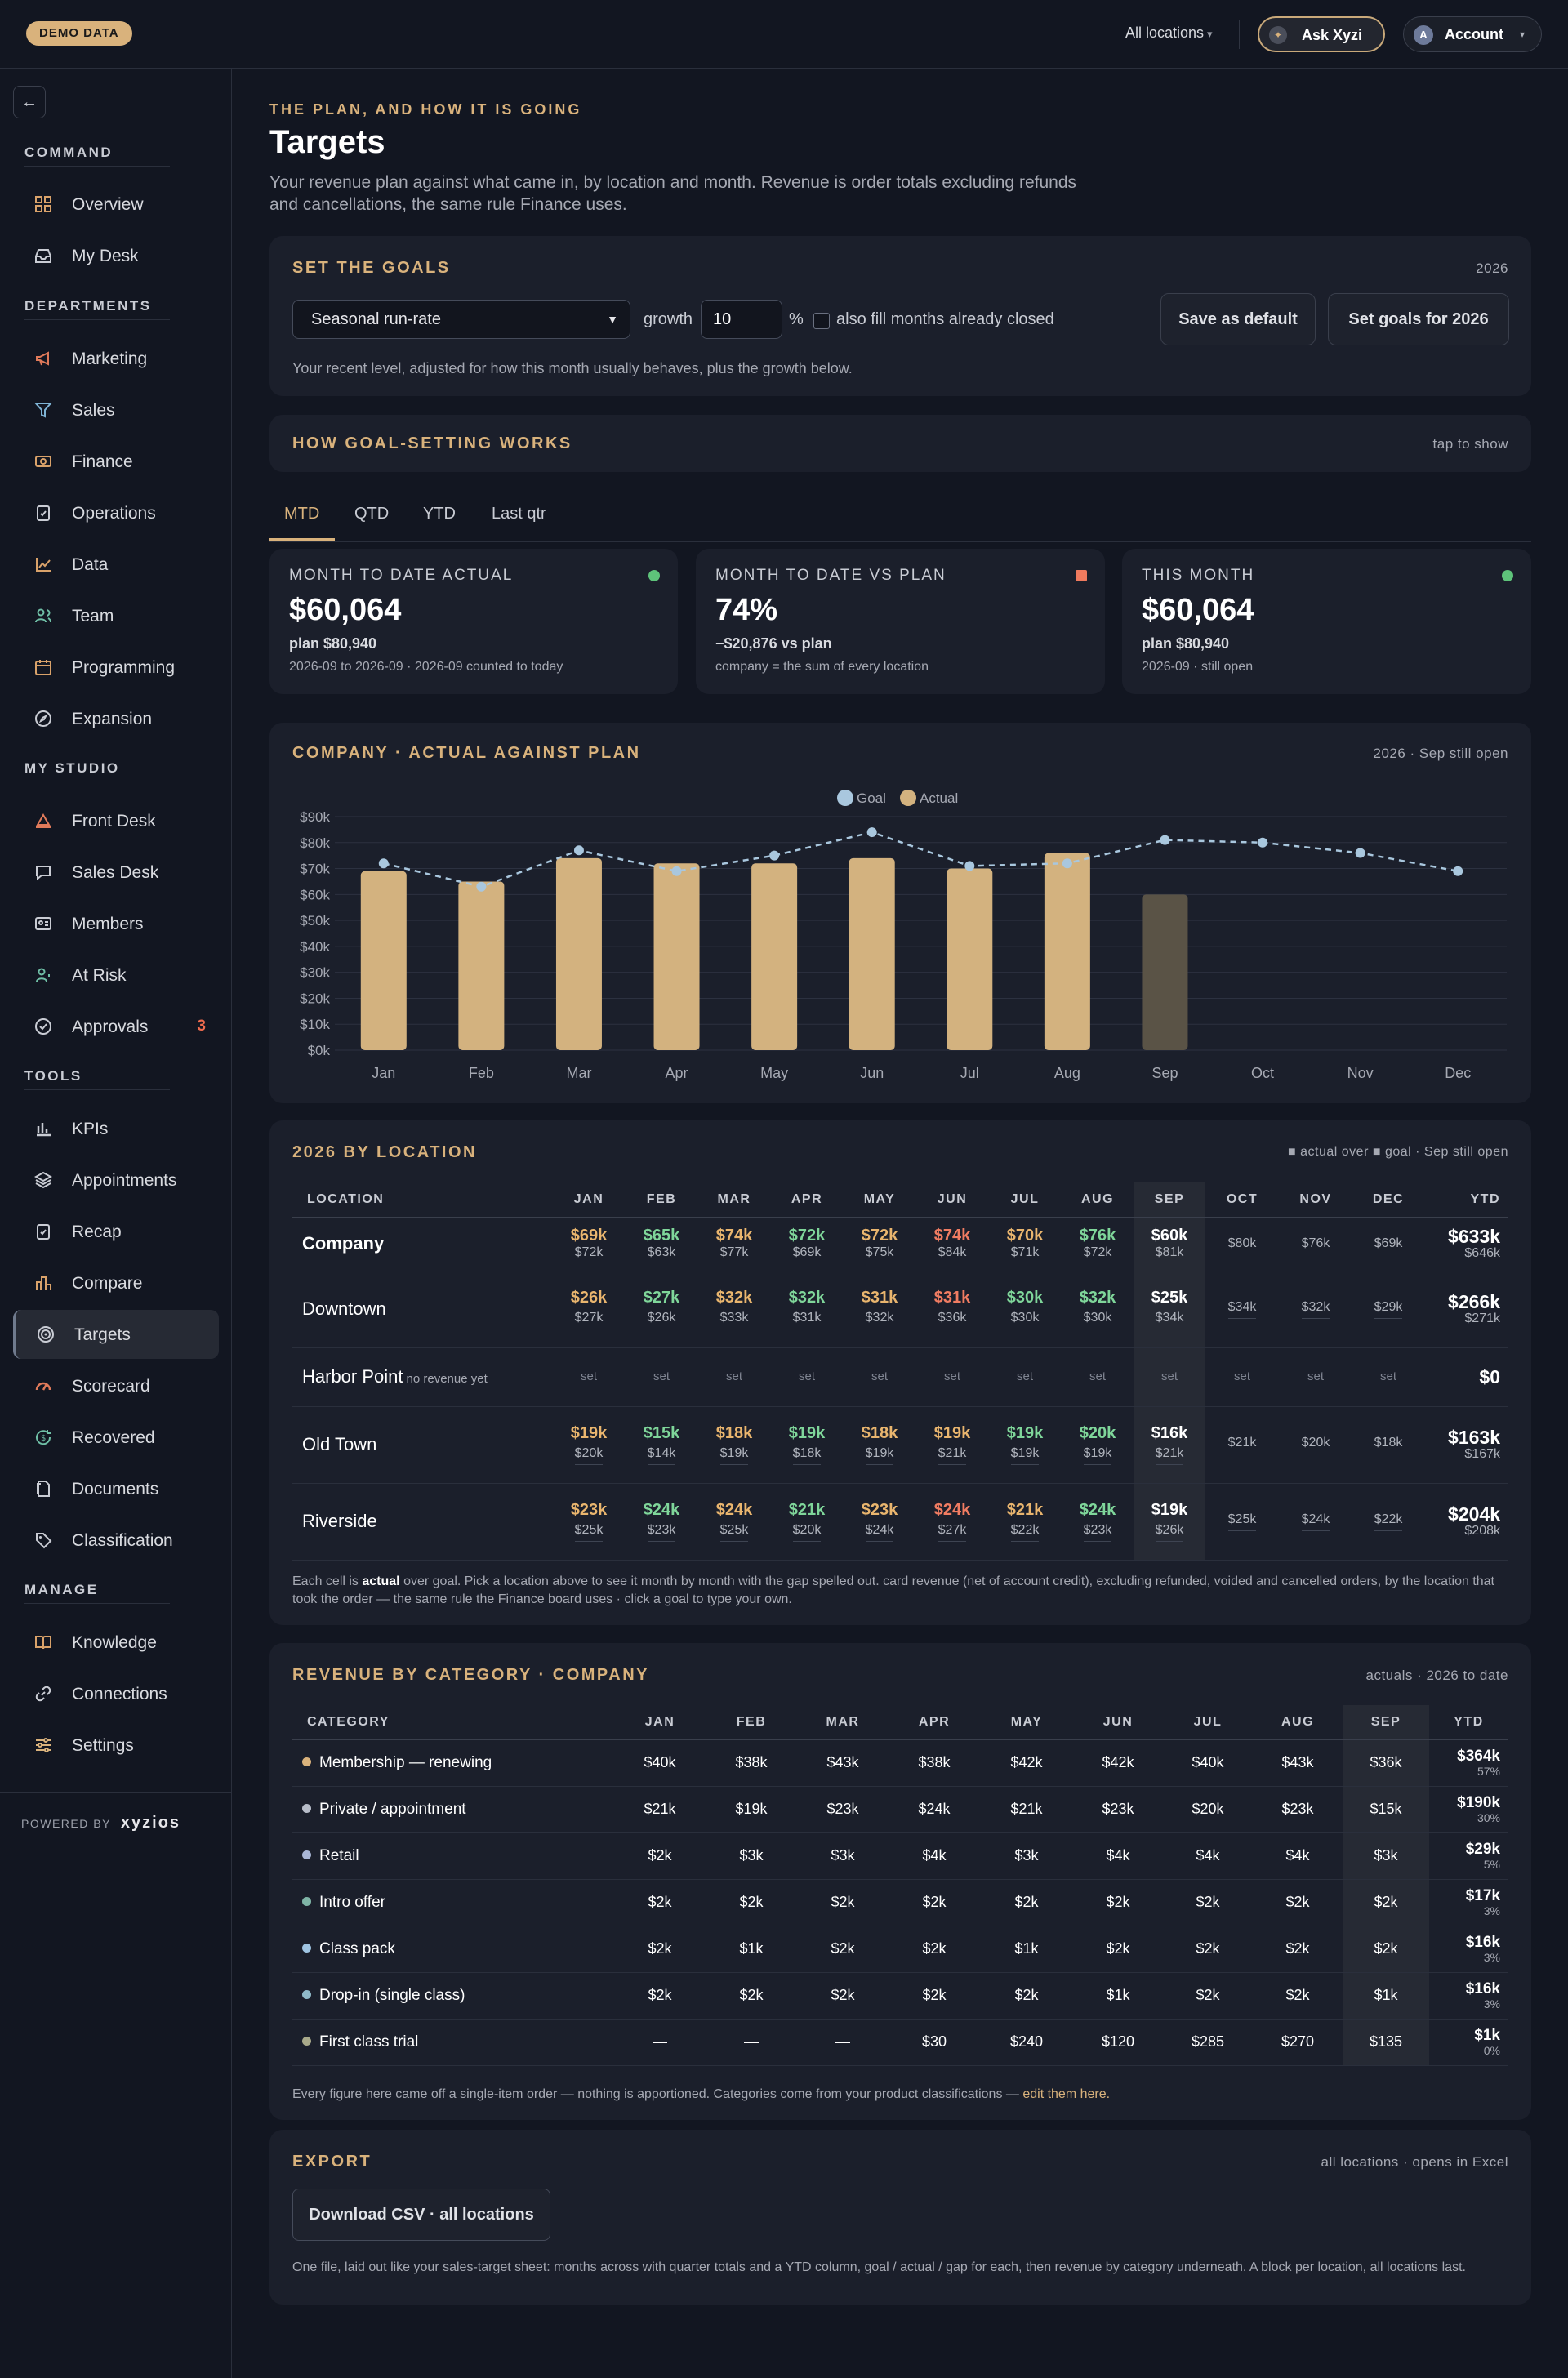  Describe the element at coordinates (116, 1180) in the screenshot. I see `sidebar-item-appointments: Appointments` at that location.